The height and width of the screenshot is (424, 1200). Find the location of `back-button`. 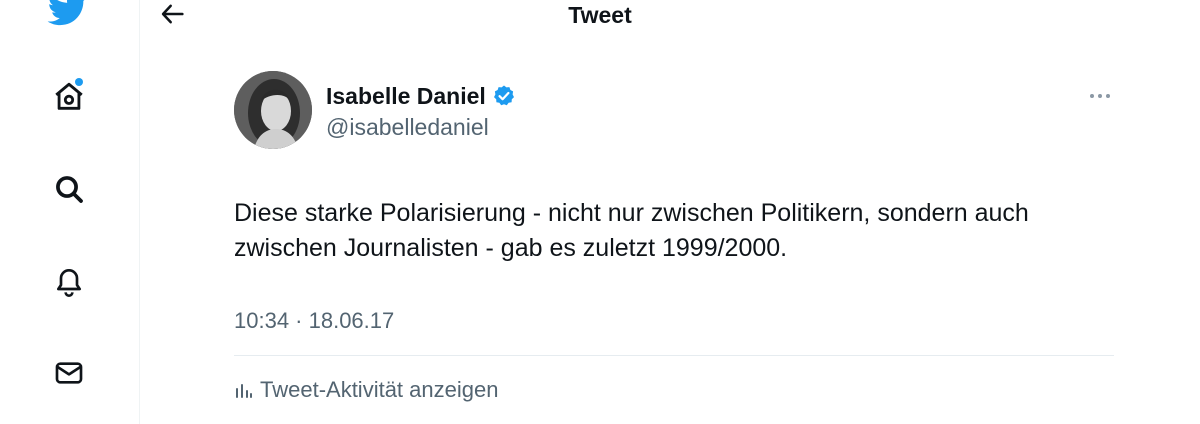

back-button is located at coordinates (173, 15).